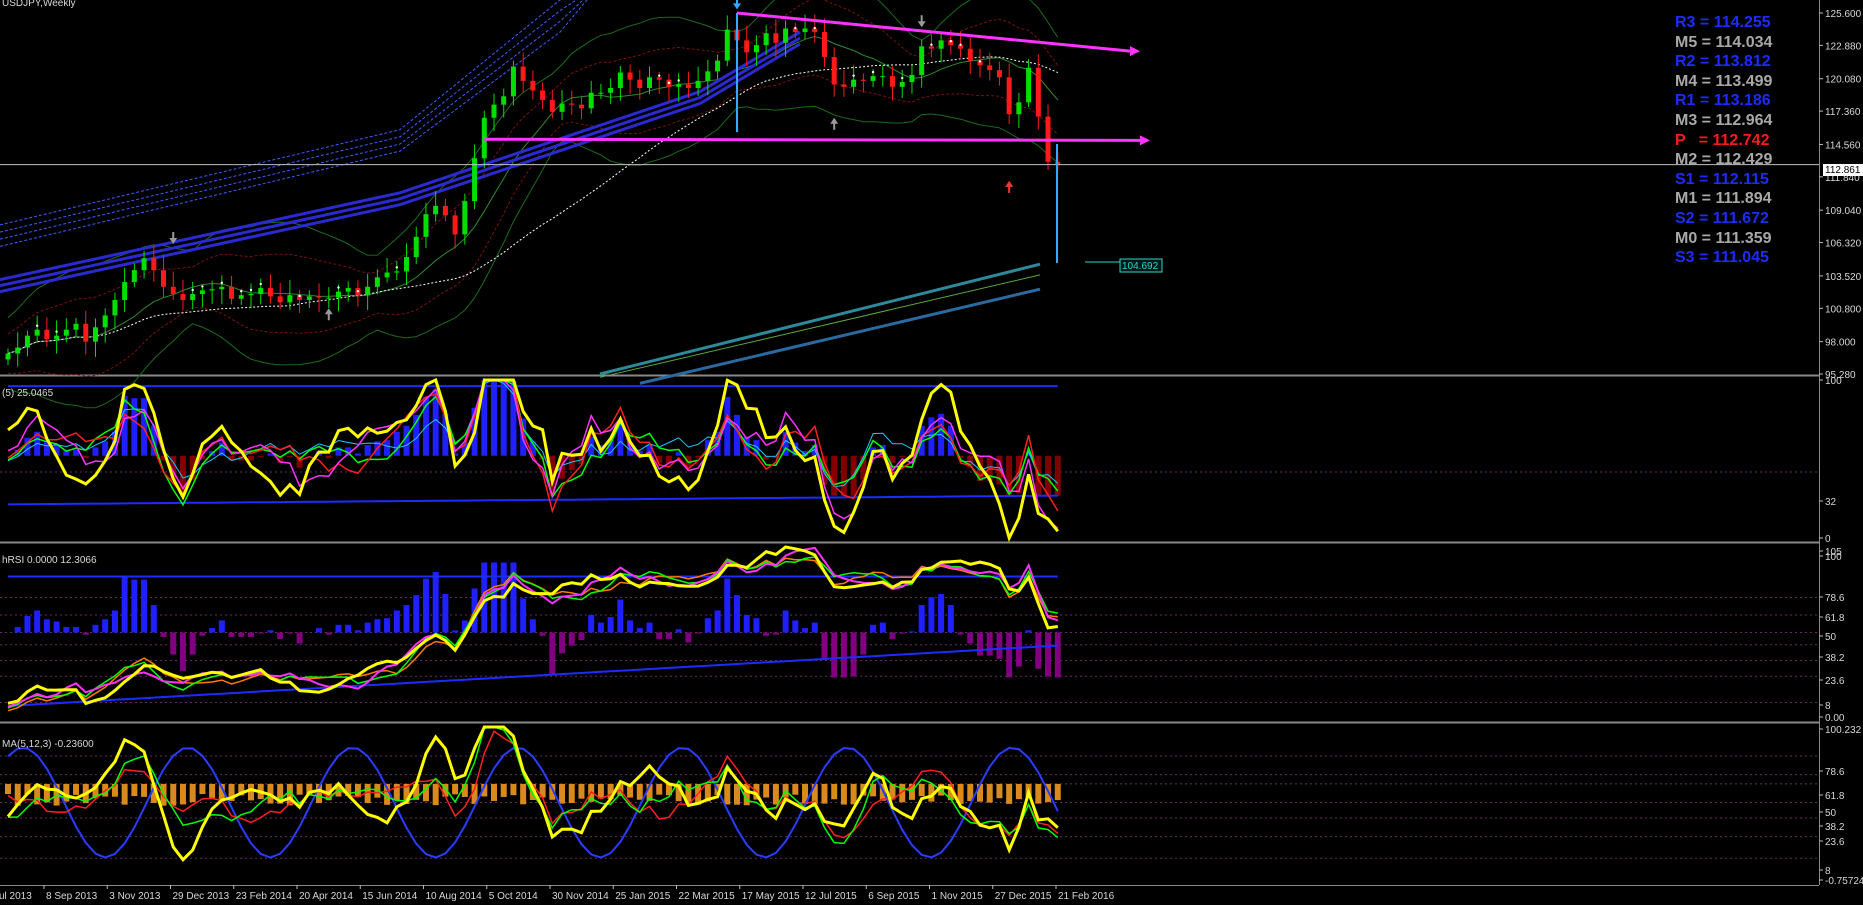  Describe the element at coordinates (580, 896) in the screenshot. I see `x-tick-label: 30 Nov 2014` at that location.